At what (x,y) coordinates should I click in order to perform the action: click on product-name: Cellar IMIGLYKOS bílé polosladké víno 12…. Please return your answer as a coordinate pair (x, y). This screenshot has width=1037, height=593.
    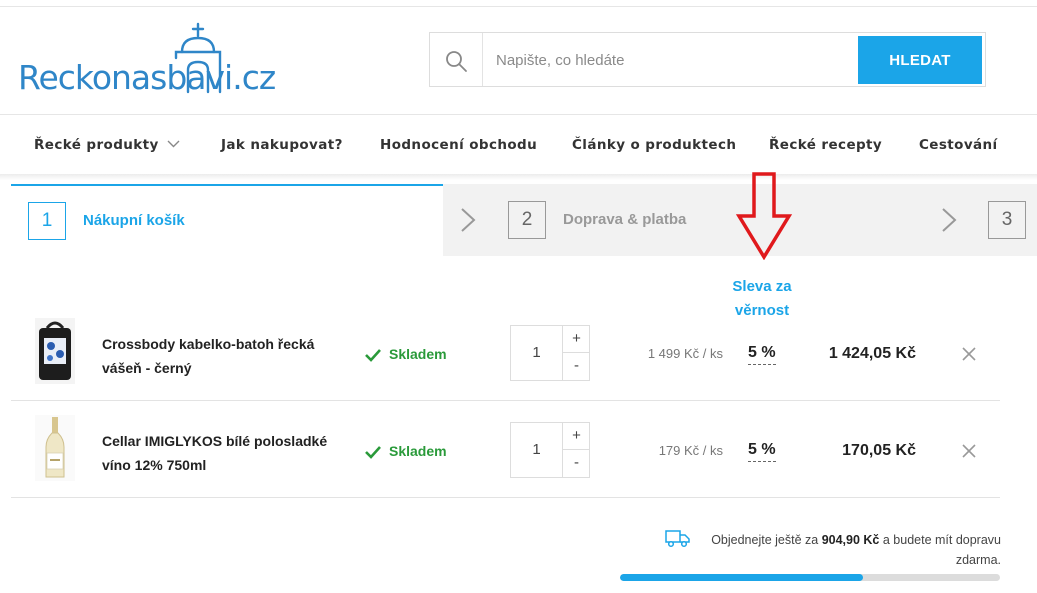
    Looking at the image, I should click on (229, 453).